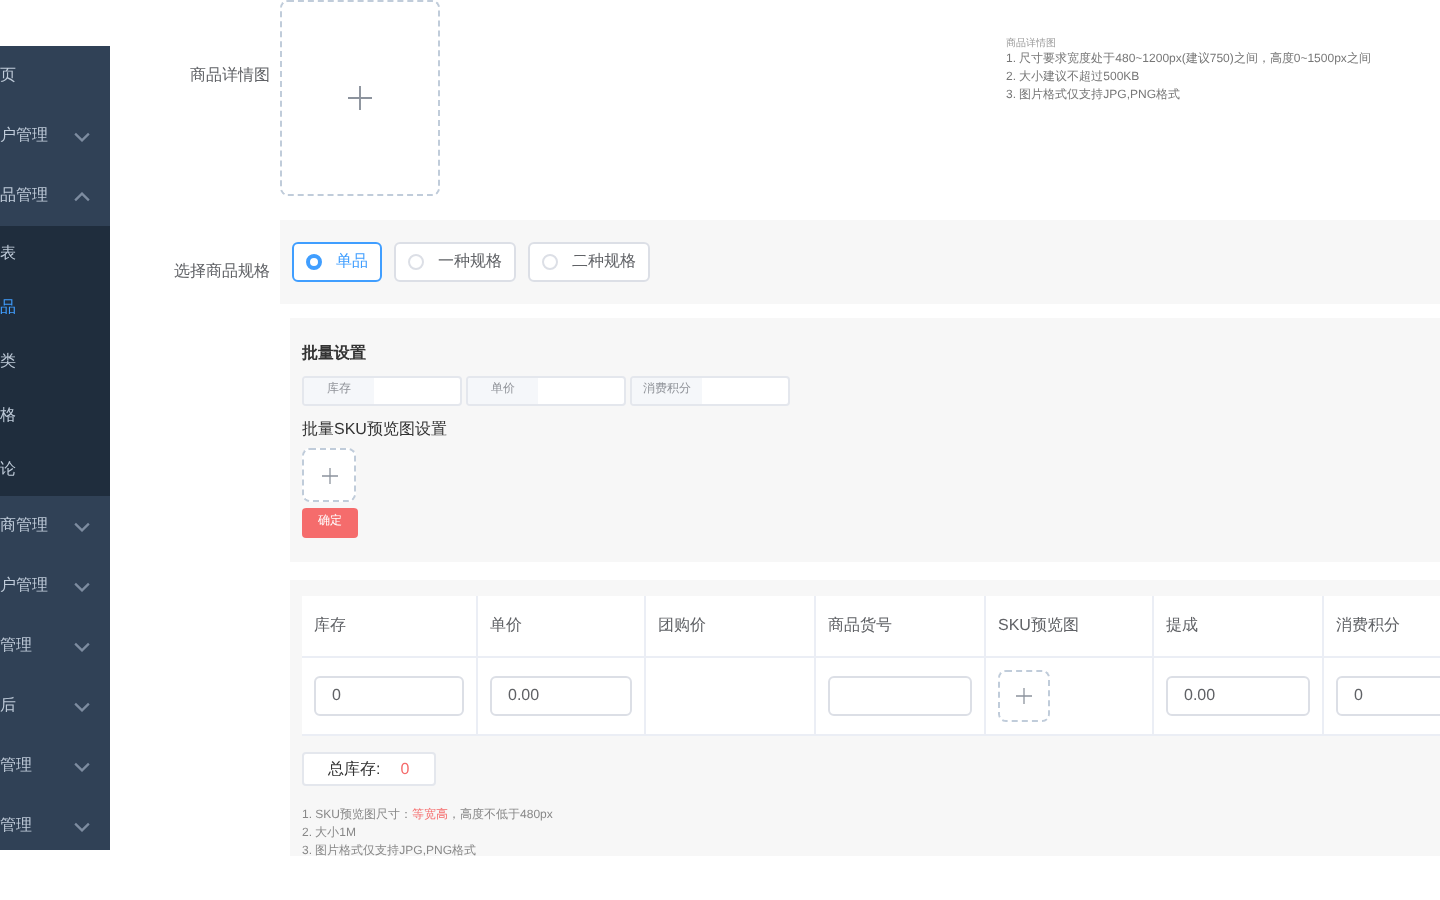 Image resolution: width=1440 pixels, height=900 pixels. I want to click on column-header: SKU预览图, so click(1070, 627).